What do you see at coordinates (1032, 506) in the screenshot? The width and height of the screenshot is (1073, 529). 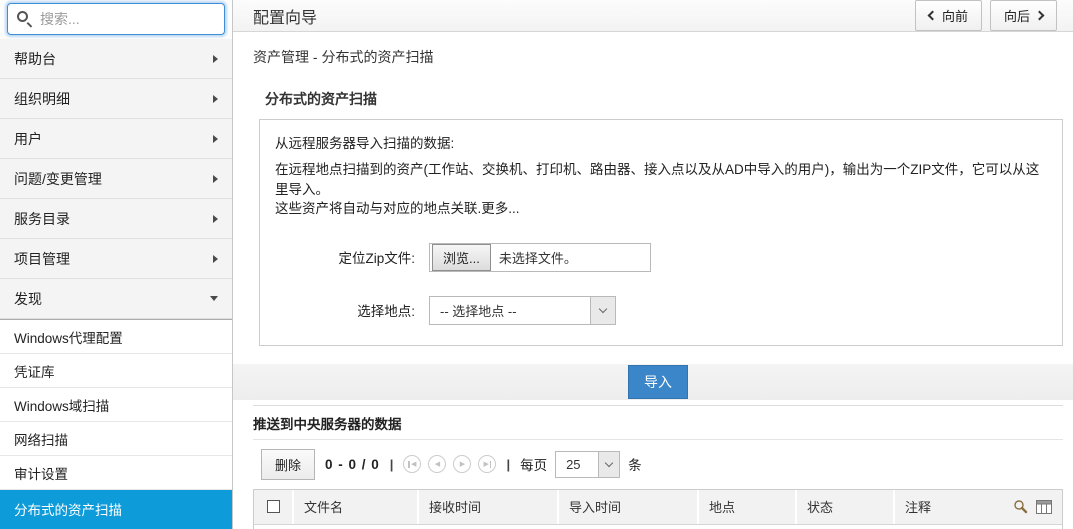 I see `table-header-icons` at bounding box center [1032, 506].